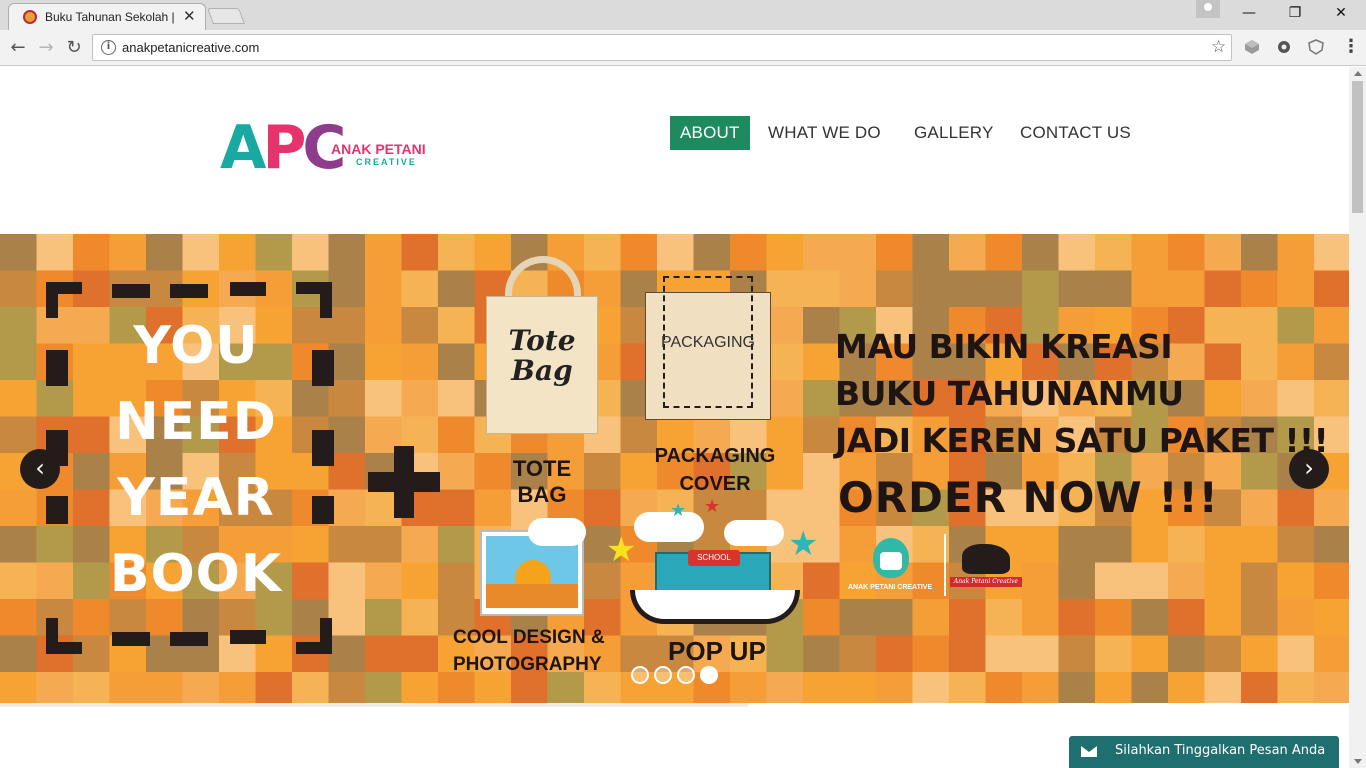  I want to click on slide-headline-line: BOOK, so click(196, 574).